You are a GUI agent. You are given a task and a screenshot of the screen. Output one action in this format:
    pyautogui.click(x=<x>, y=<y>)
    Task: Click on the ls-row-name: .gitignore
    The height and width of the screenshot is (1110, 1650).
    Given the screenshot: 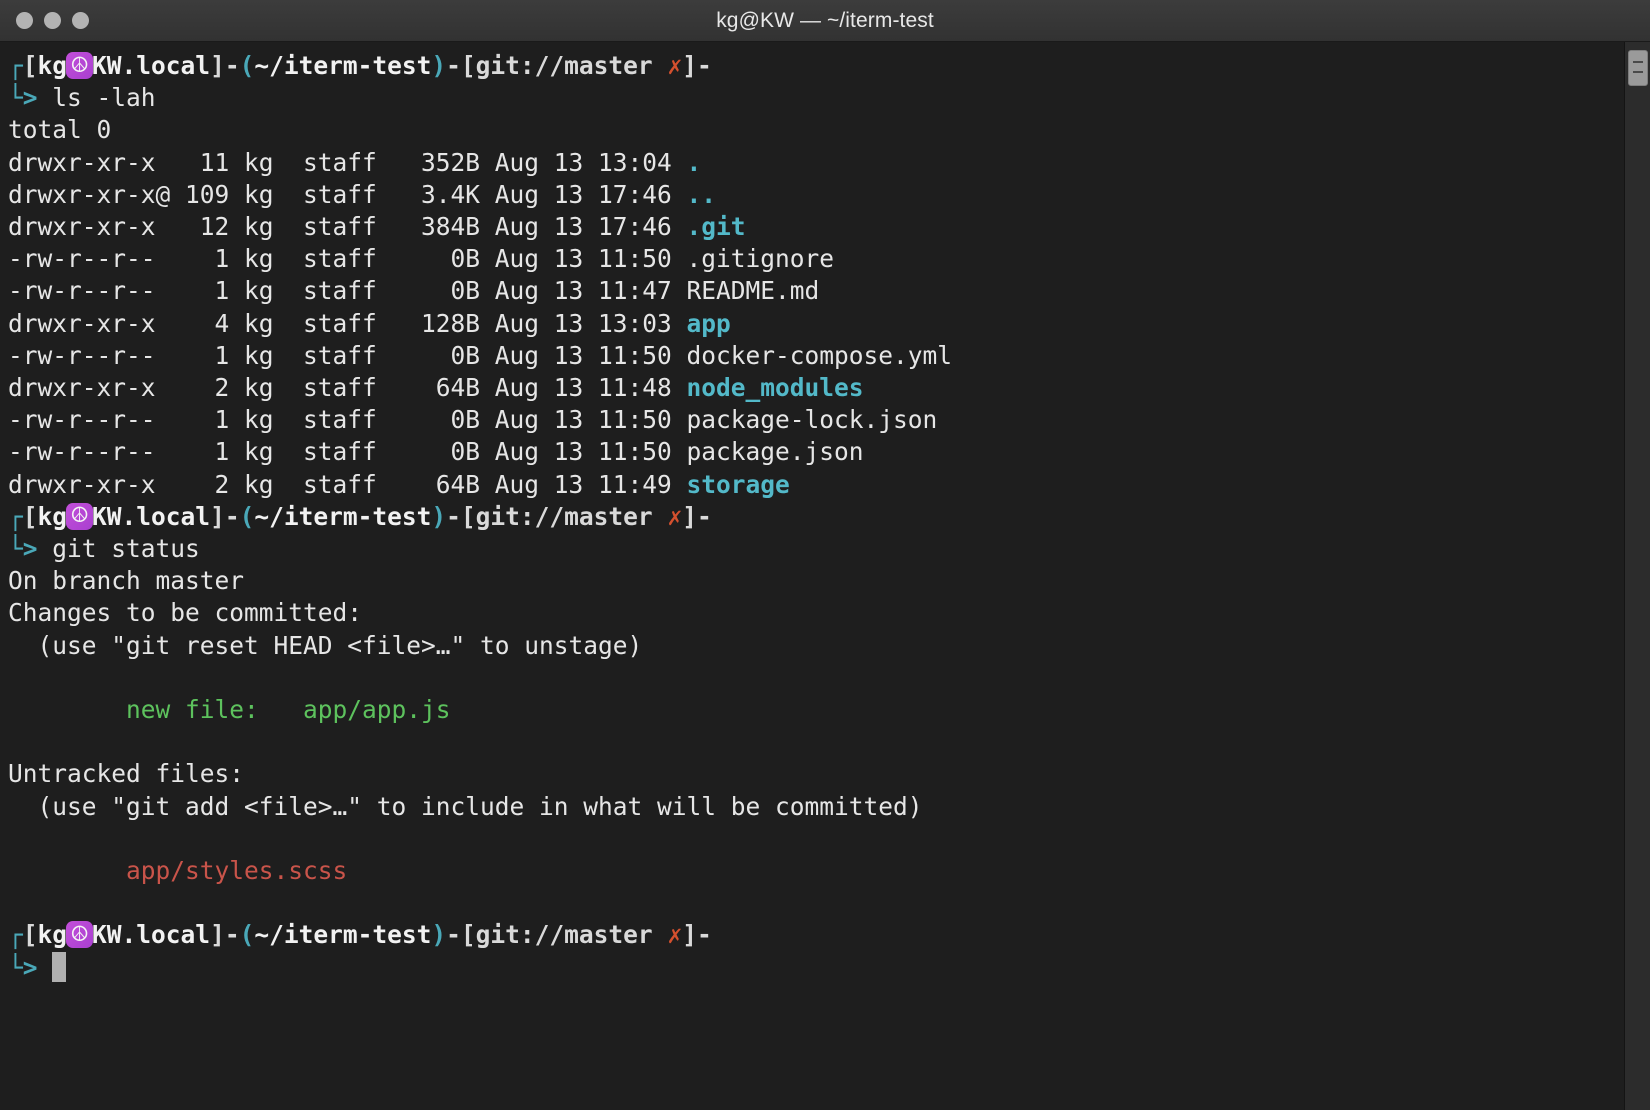 What is the action you would take?
    pyautogui.click(x=760, y=259)
    